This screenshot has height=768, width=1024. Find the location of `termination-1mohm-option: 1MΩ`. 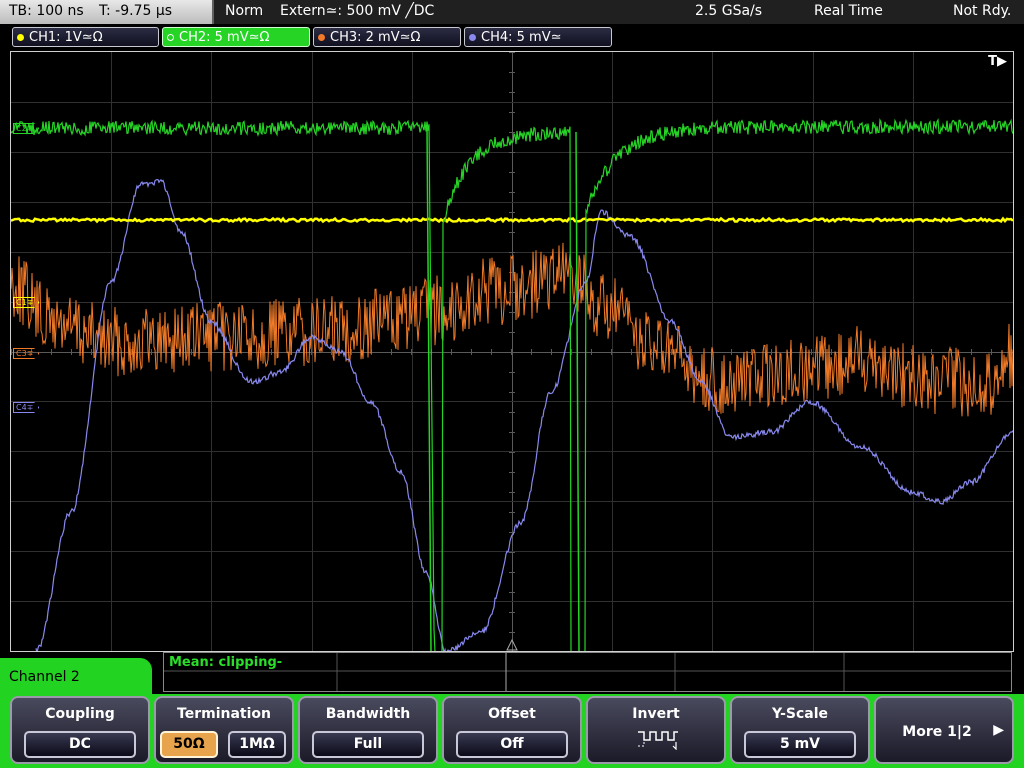

termination-1mohm-option: 1MΩ is located at coordinates (257, 744).